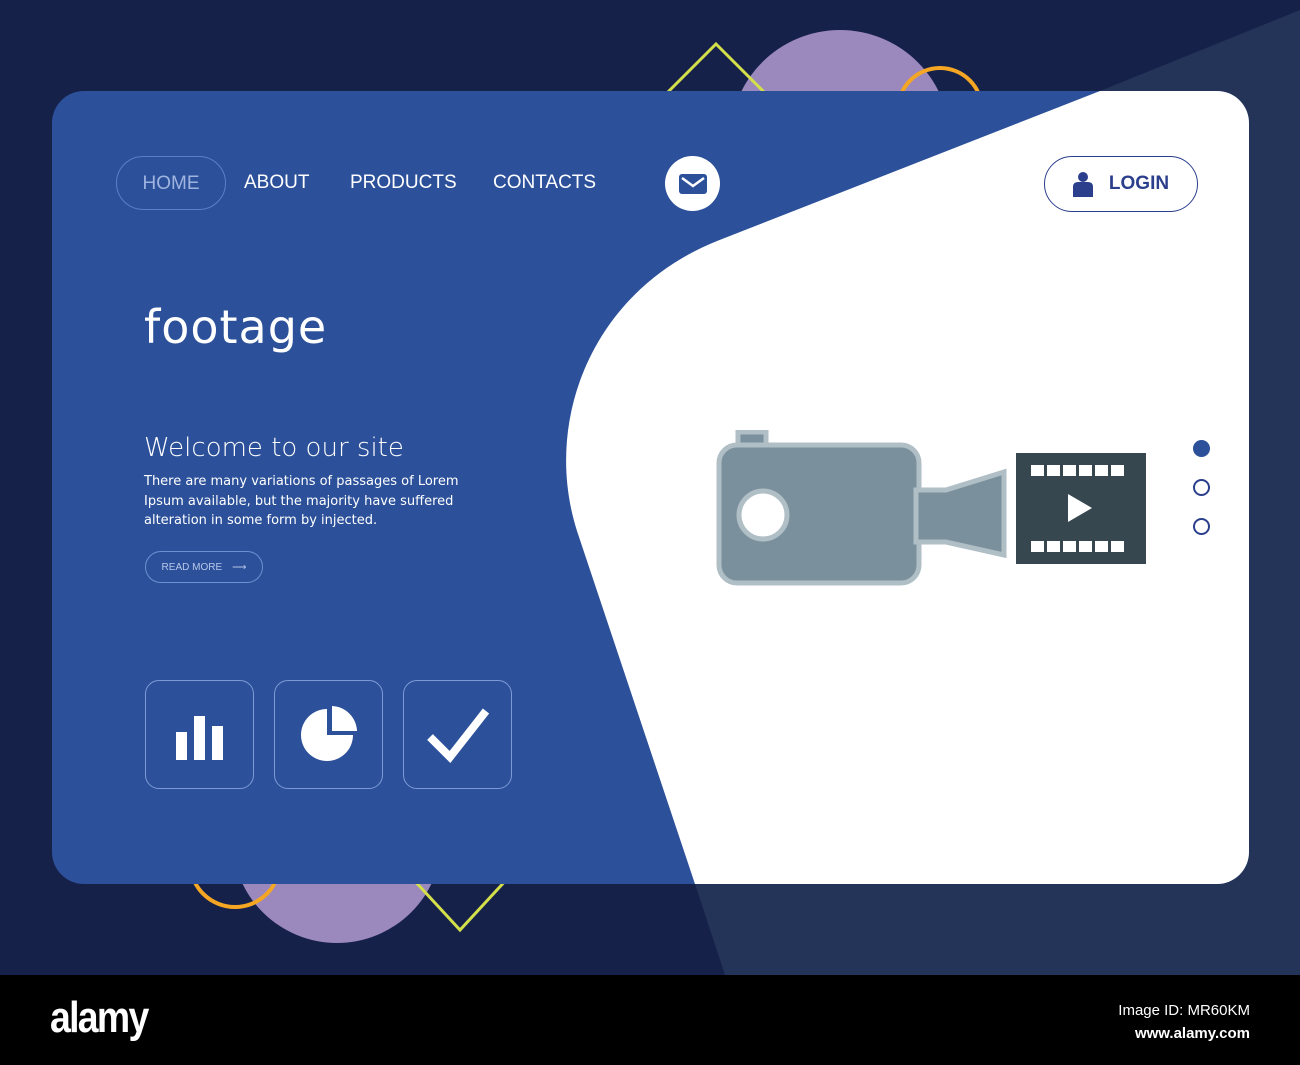  I want to click on mail-button, so click(692, 183).